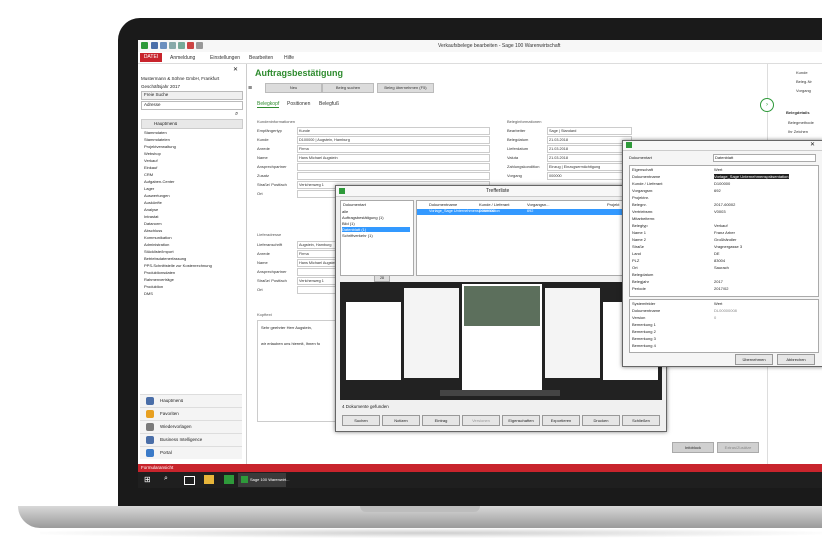 The height and width of the screenshot is (560, 822). What do you see at coordinates (589, 131) in the screenshot?
I see `field-input: Sage | Standard` at bounding box center [589, 131].